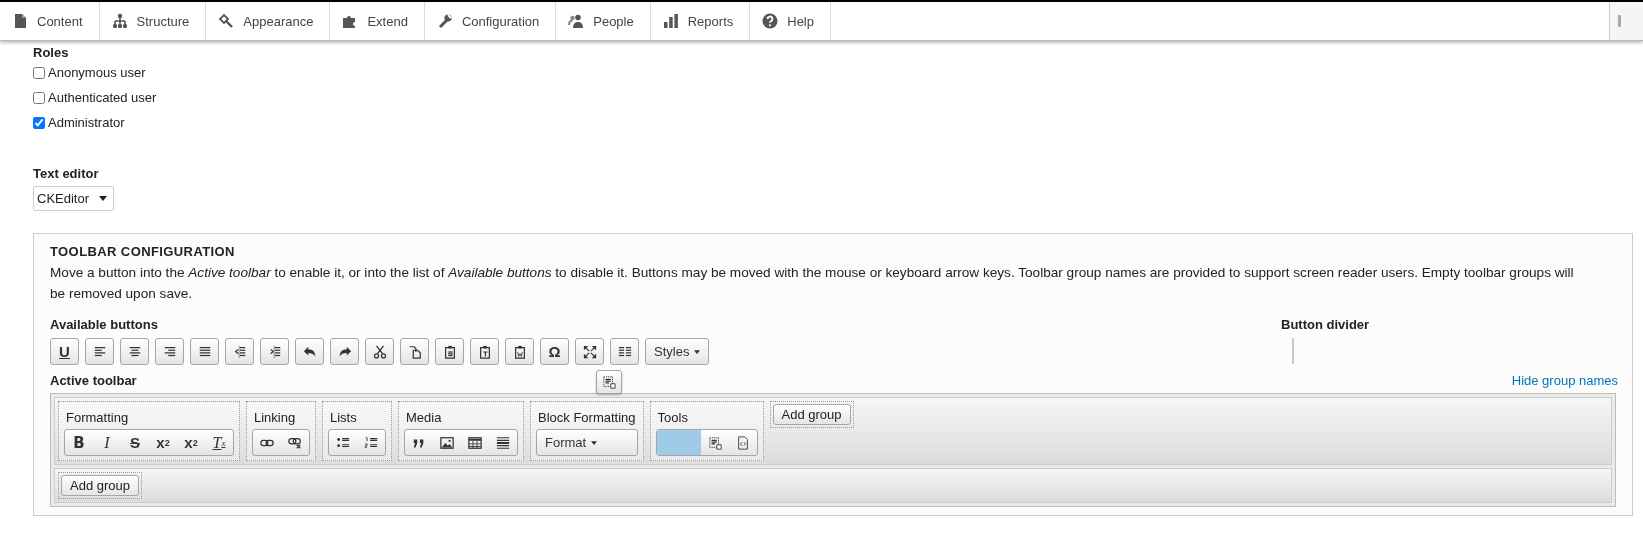 The height and width of the screenshot is (546, 1643). I want to click on undo-arrow-button, so click(309, 351).